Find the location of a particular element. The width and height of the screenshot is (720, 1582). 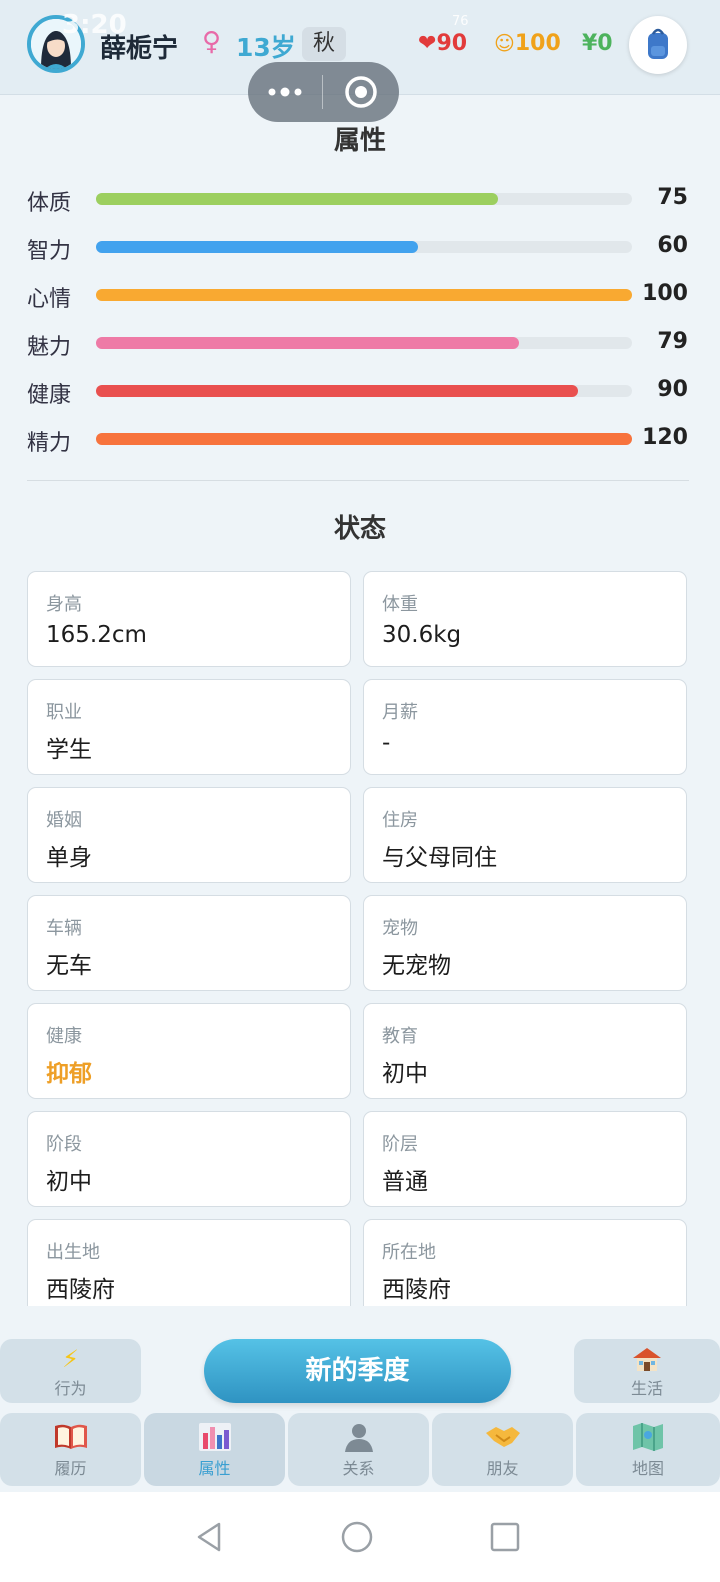

card-value: - is located at coordinates (386, 743).